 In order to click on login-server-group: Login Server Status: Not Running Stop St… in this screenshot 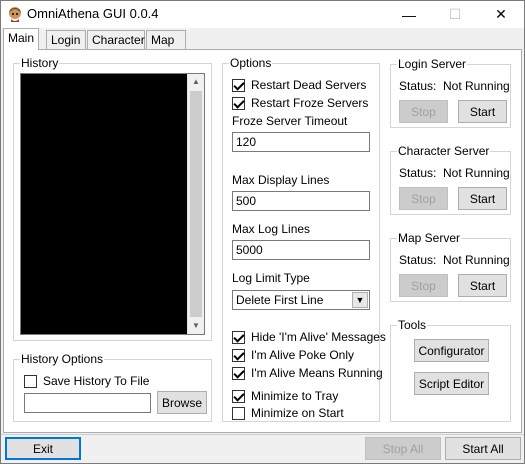, I will do `click(450, 92)`.